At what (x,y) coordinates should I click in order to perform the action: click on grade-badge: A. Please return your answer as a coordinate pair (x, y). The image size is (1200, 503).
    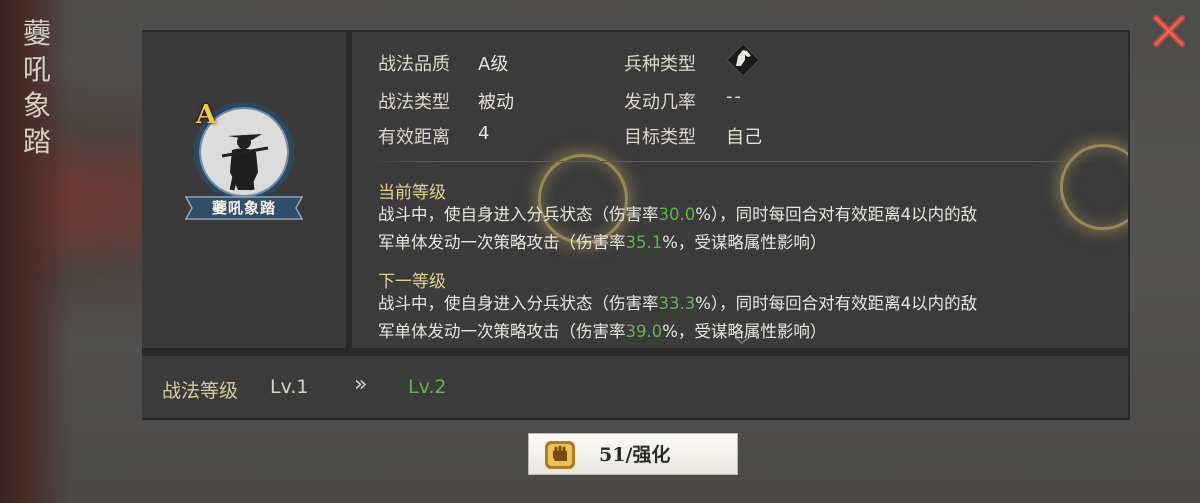
    Looking at the image, I should click on (206, 115).